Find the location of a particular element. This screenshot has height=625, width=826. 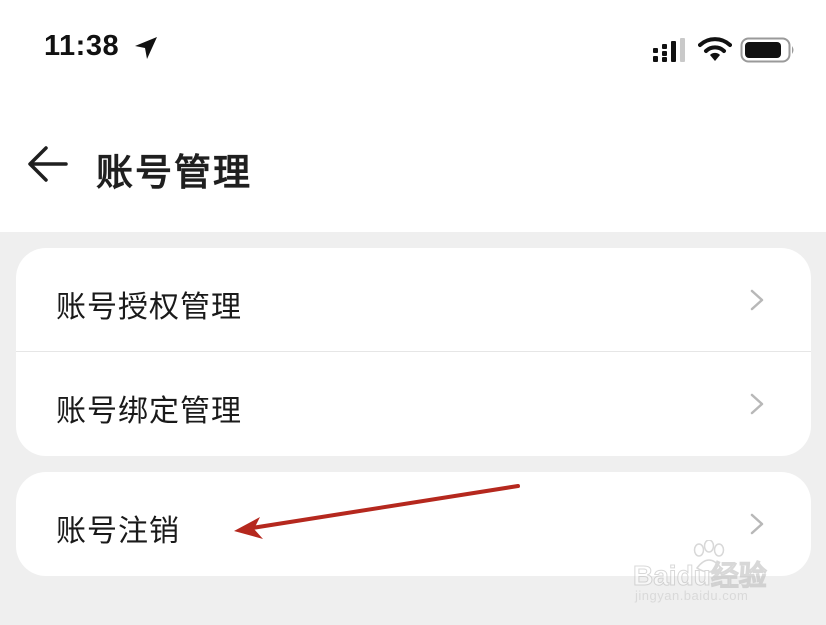

back-arrow-icon is located at coordinates (48, 164).